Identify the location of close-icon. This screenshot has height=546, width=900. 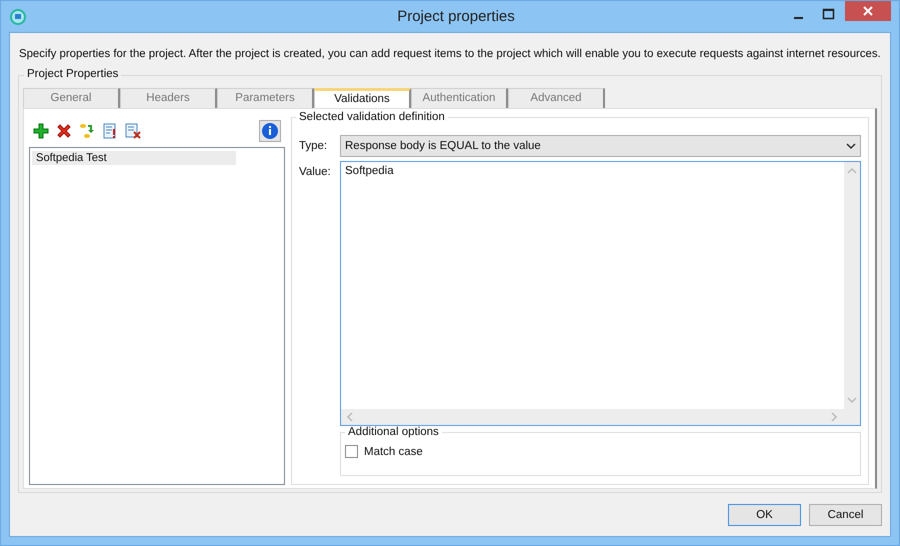
(868, 11).